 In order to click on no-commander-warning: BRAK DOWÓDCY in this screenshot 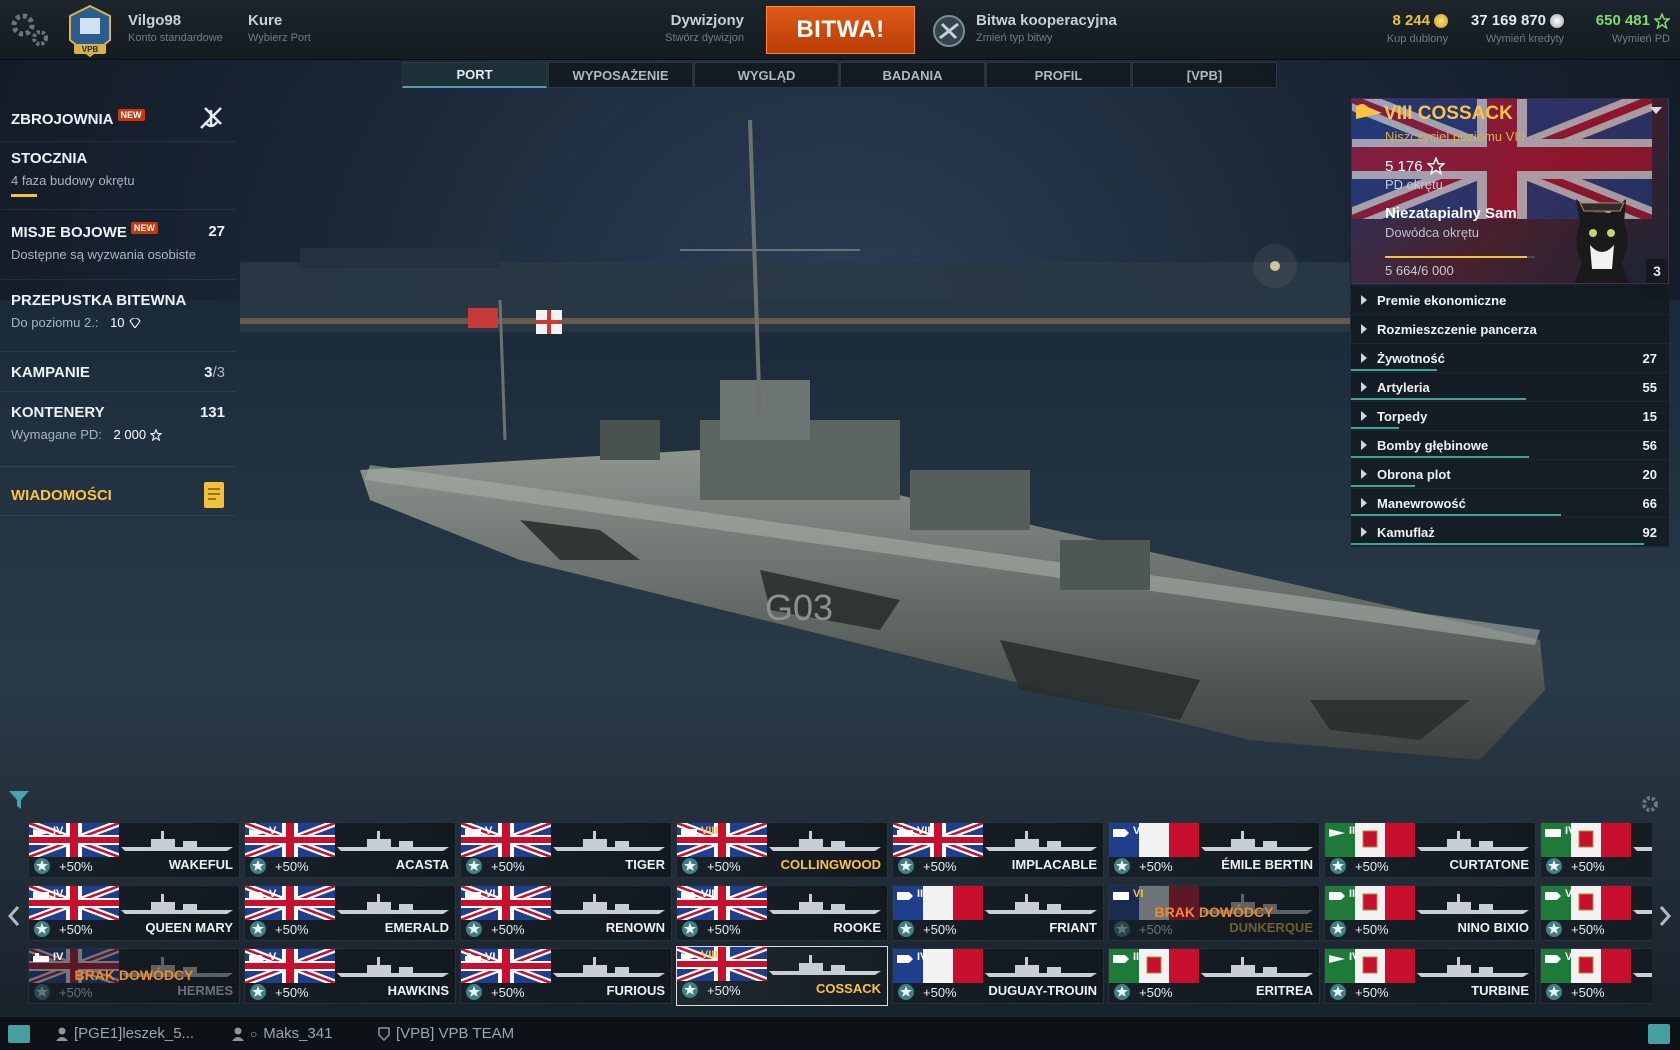, I will do `click(134, 975)`.